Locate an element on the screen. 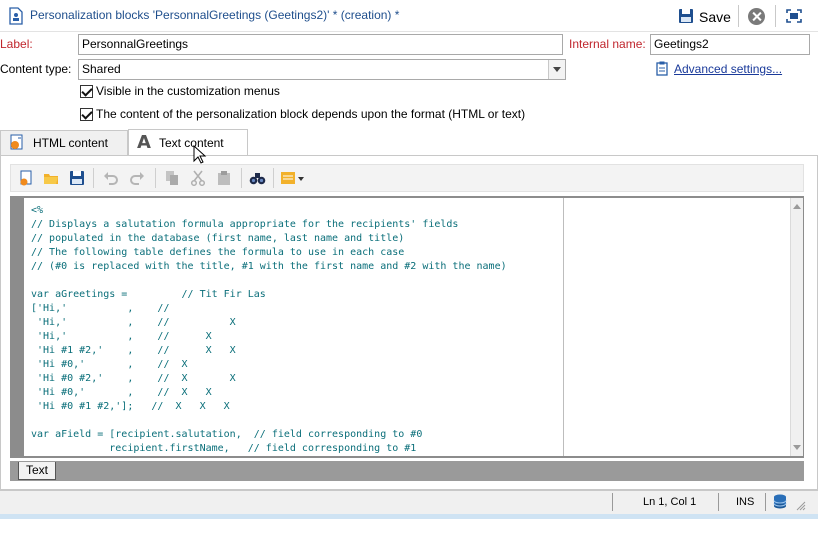  cancel-icon is located at coordinates (756, 16).